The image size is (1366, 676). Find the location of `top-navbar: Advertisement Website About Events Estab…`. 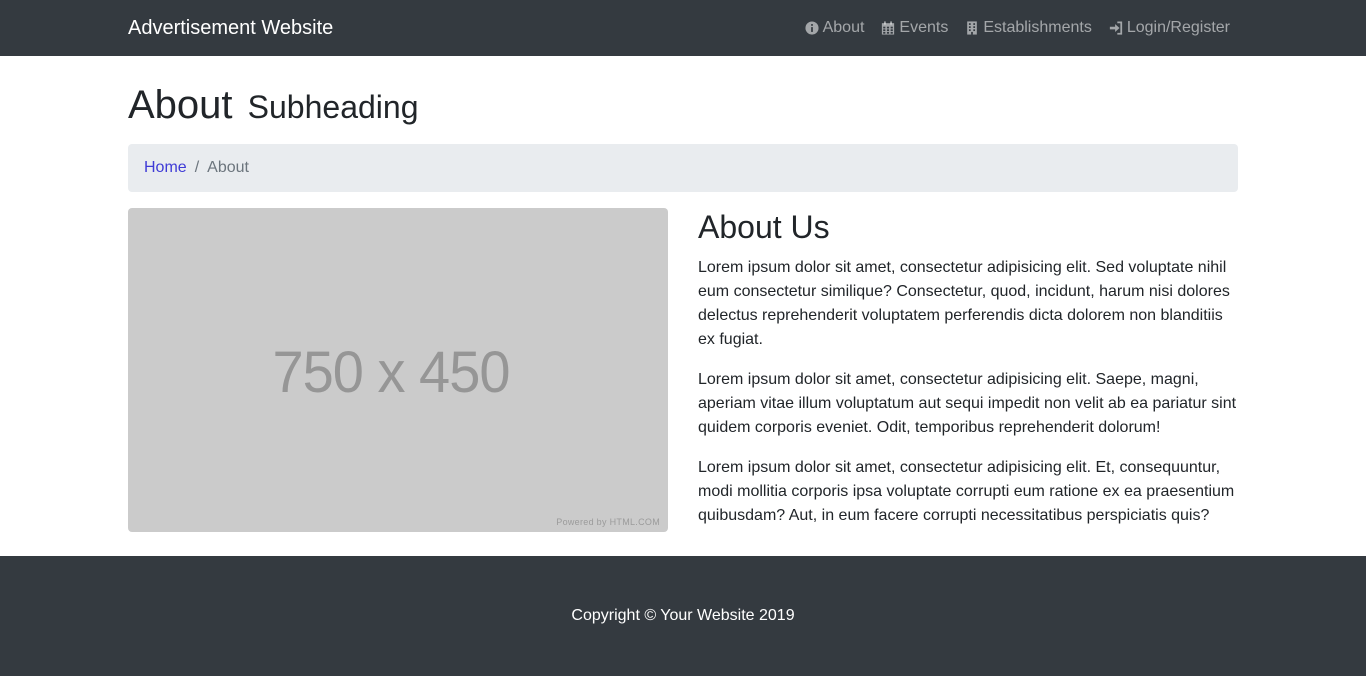

top-navbar: Advertisement Website About Events Estab… is located at coordinates (683, 28).